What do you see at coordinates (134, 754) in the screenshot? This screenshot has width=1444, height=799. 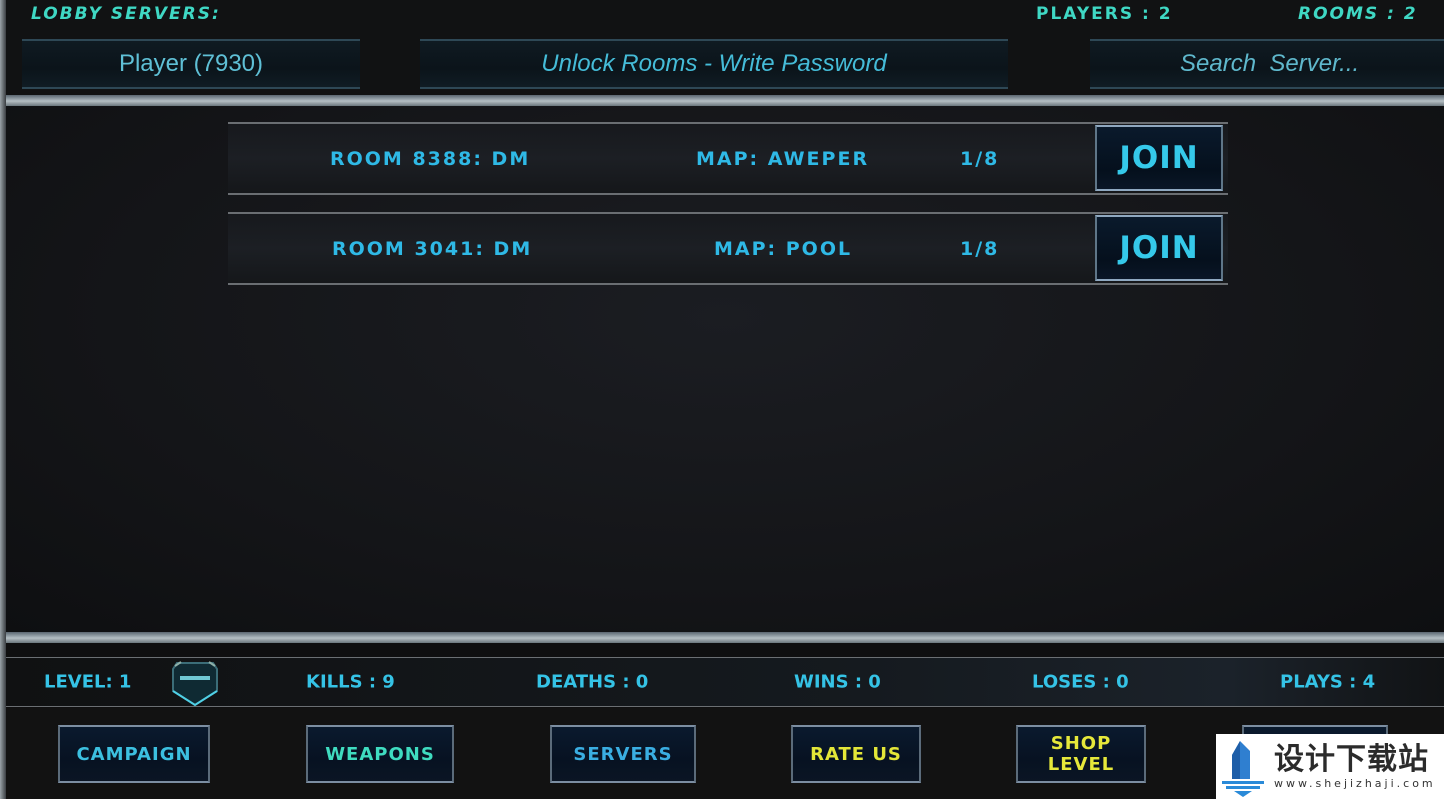 I see `campaign-button: CAMPAIGN` at bounding box center [134, 754].